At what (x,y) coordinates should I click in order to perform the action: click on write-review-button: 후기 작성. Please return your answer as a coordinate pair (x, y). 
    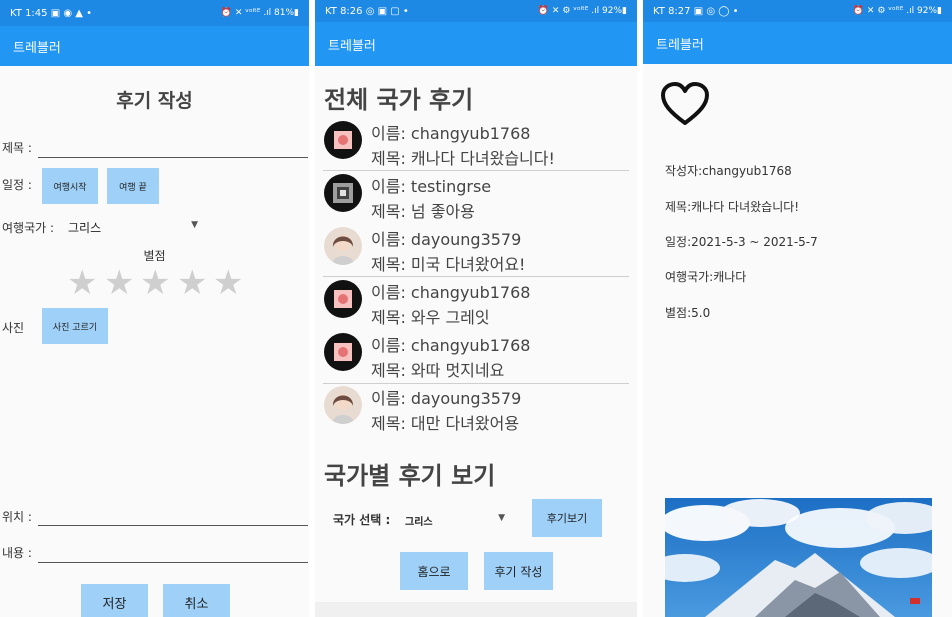
    Looking at the image, I should click on (518, 571).